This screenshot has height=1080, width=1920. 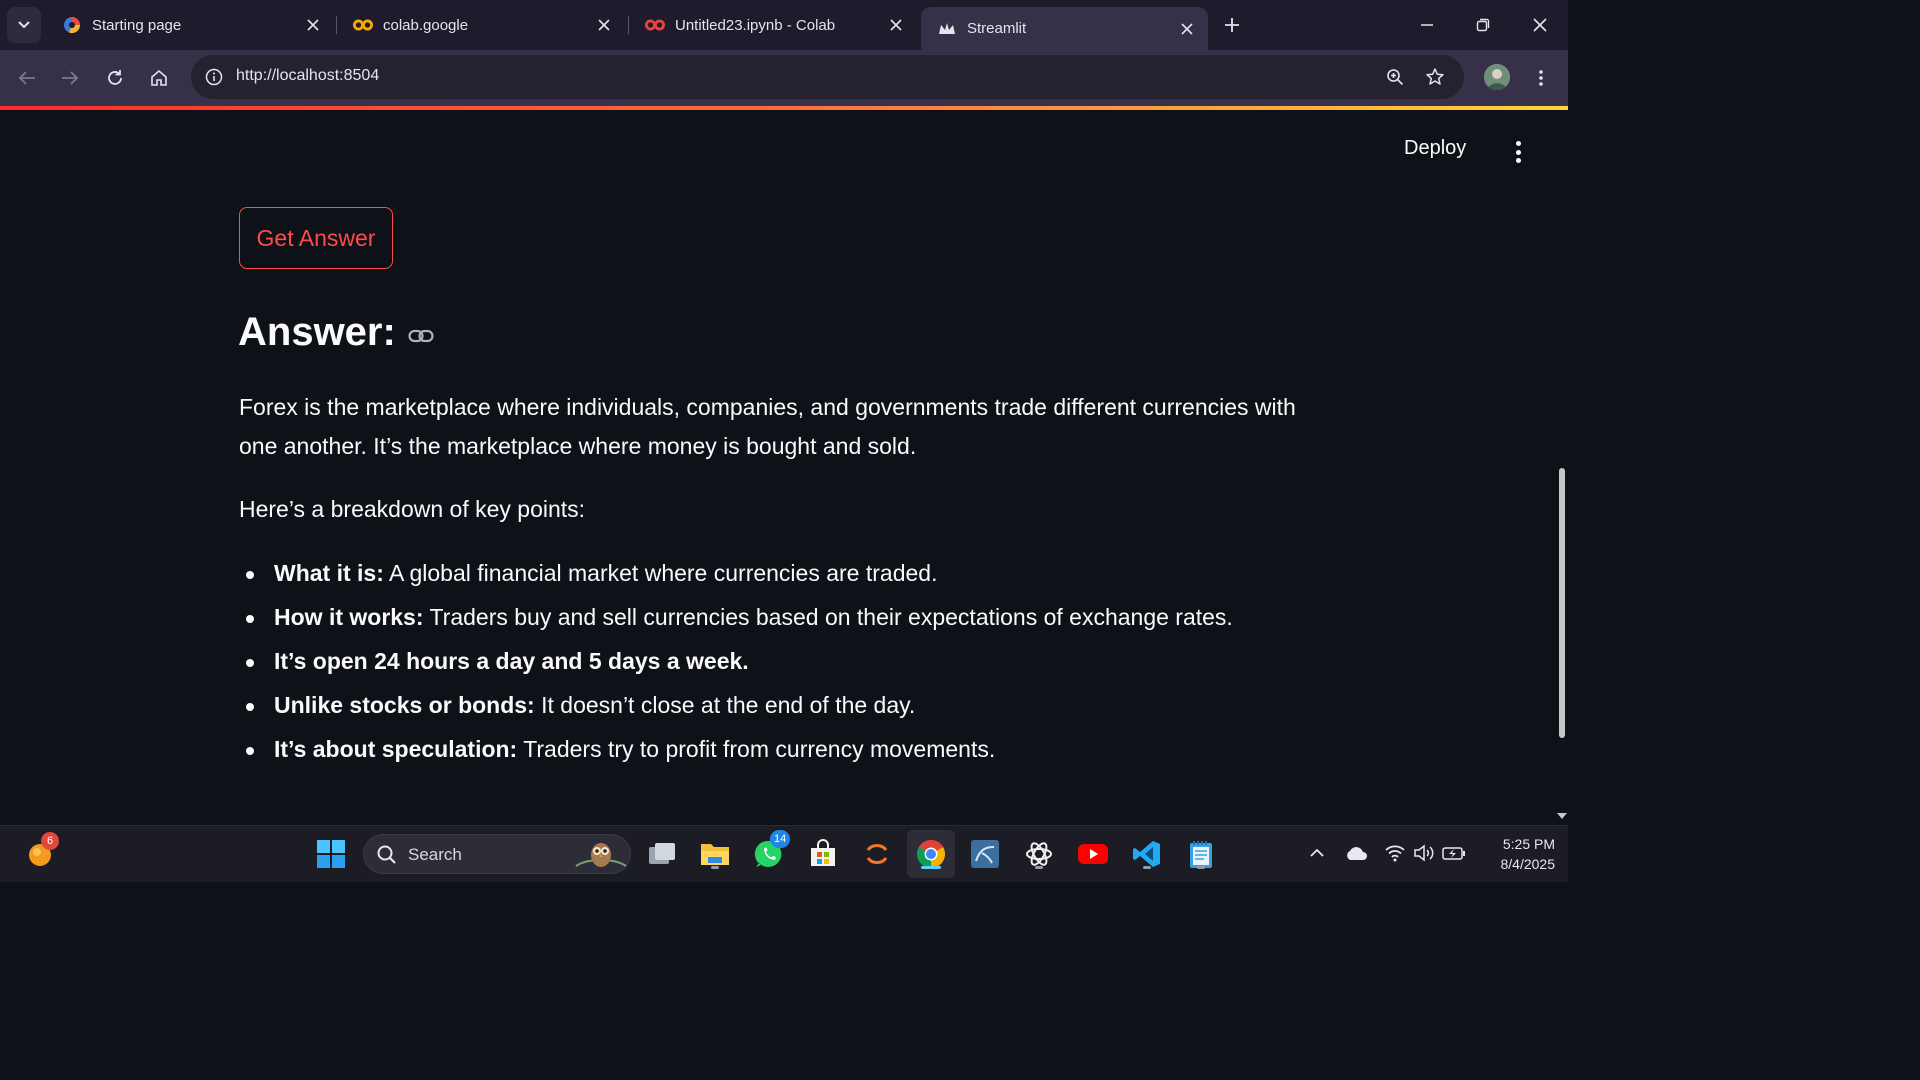 What do you see at coordinates (137, 25) in the screenshot?
I see `tab-title: Starting page` at bounding box center [137, 25].